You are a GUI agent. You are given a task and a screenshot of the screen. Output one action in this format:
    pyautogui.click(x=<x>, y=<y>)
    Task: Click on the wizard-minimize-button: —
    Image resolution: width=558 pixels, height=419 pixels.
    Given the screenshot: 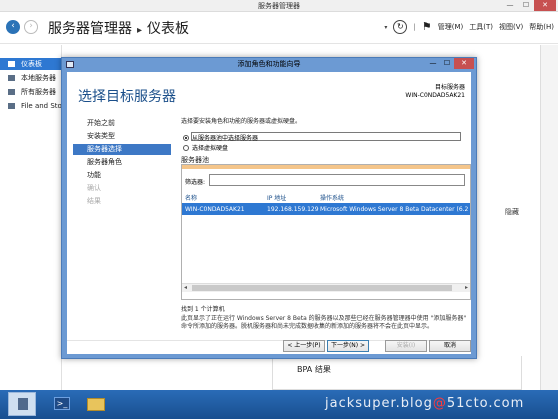 What is the action you would take?
    pyautogui.click(x=433, y=63)
    